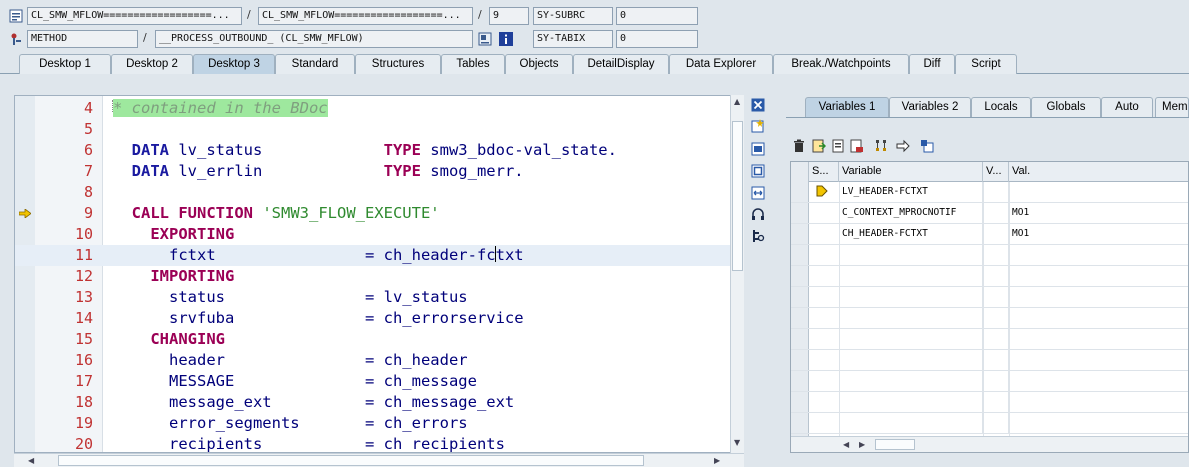 The width and height of the screenshot is (1189, 467). I want to click on headphones-icon, so click(758, 214).